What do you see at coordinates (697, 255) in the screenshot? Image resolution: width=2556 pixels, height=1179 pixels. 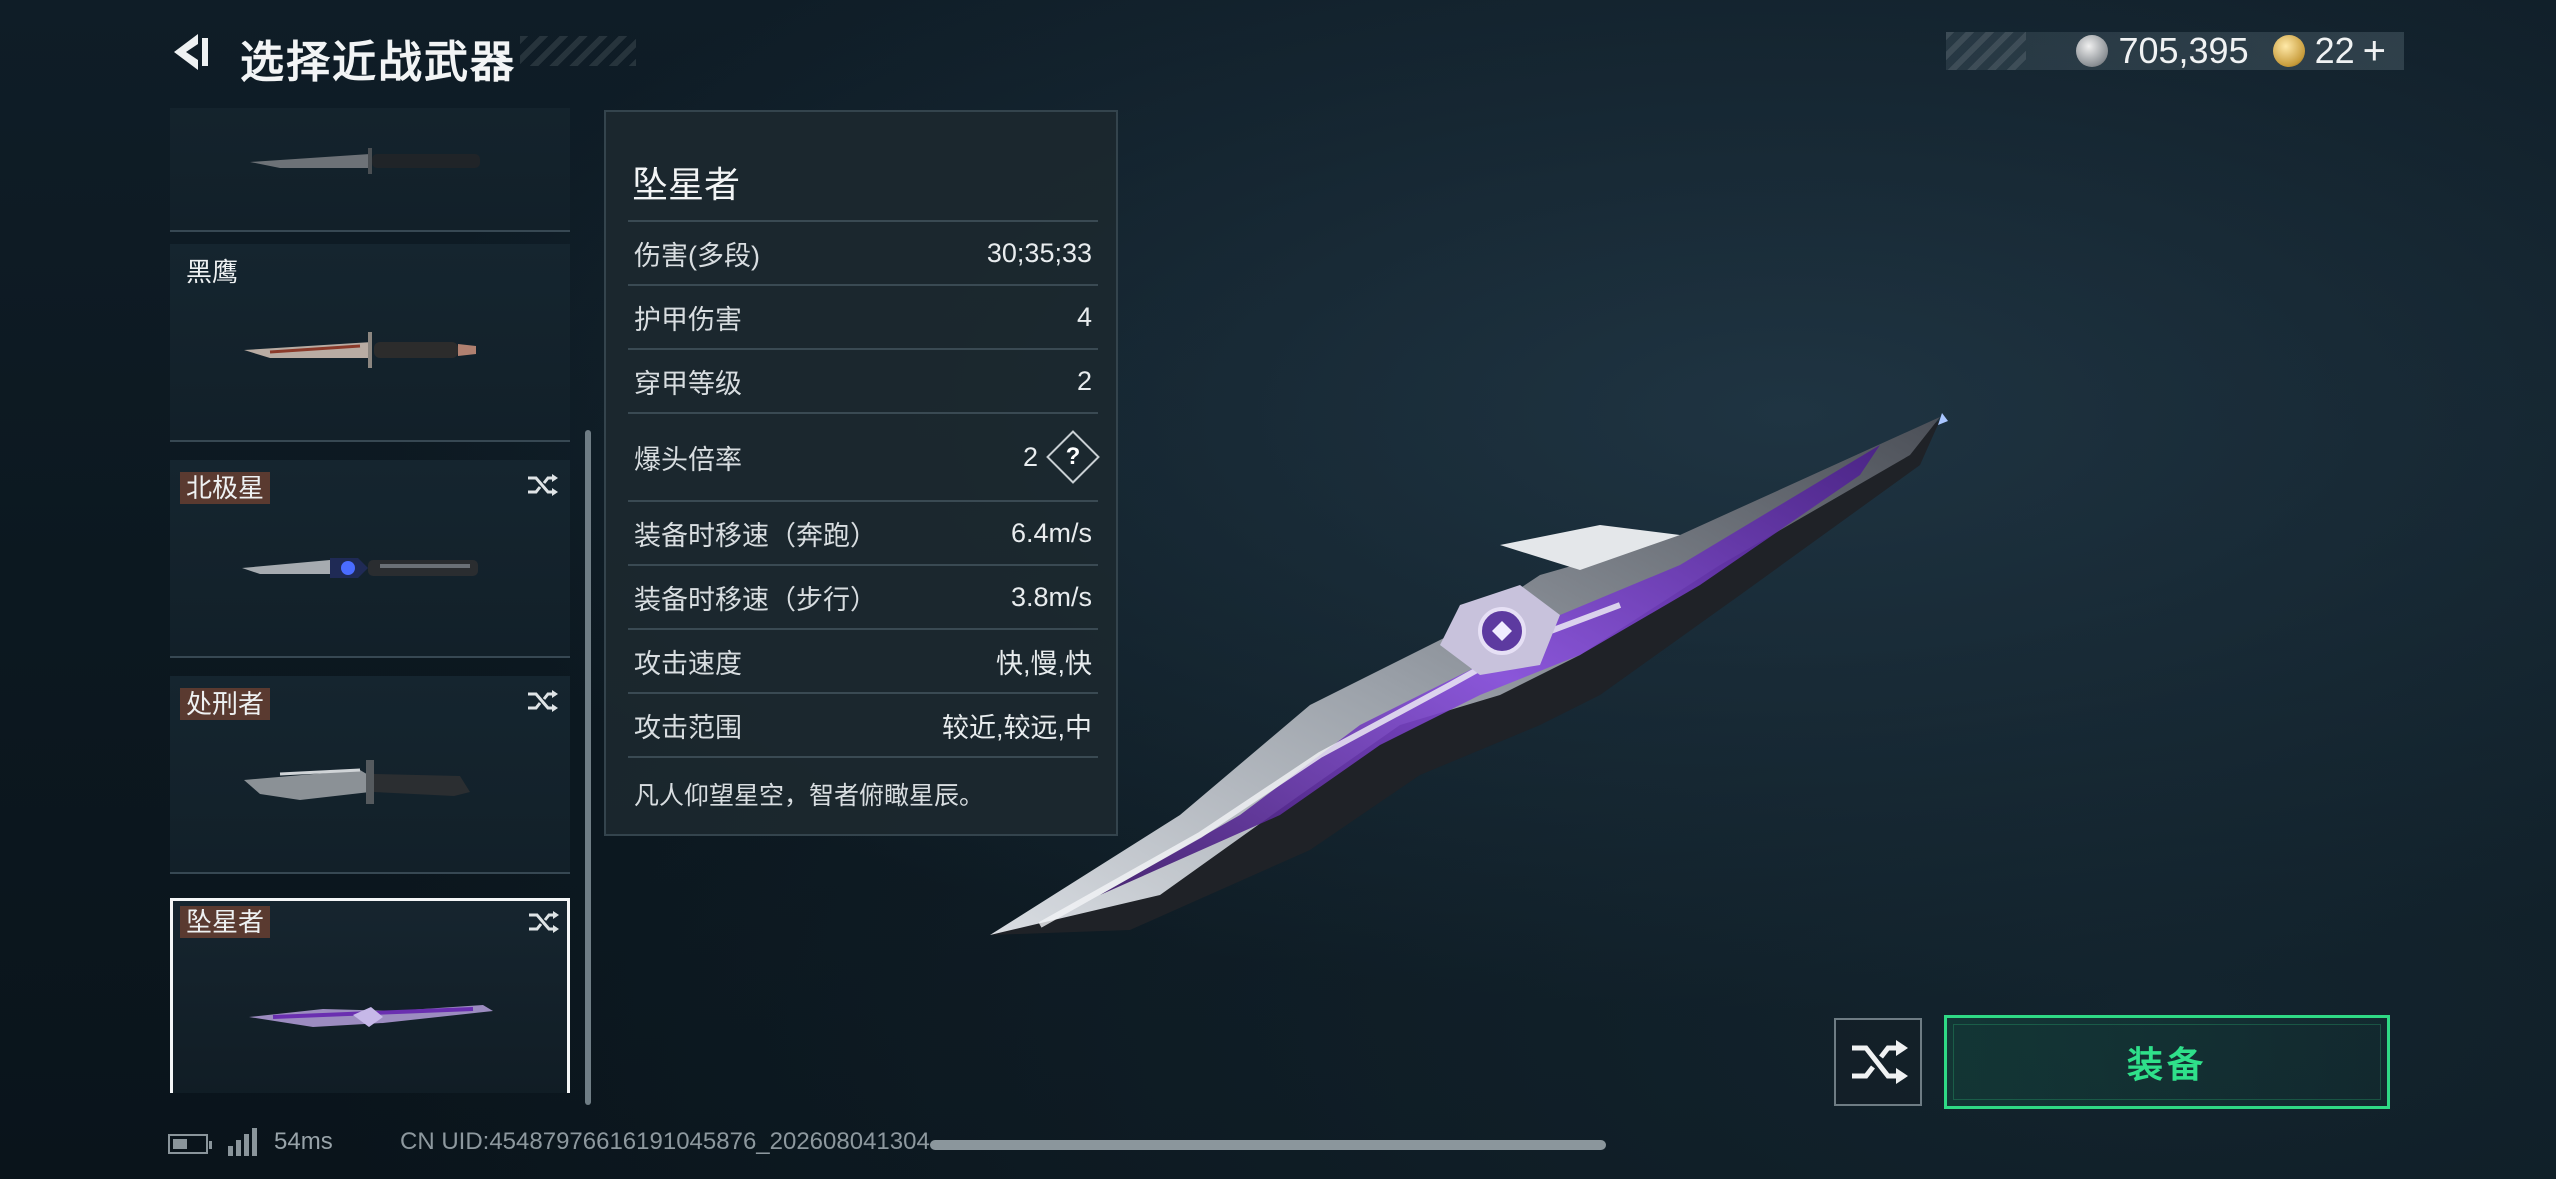 I see `stat-label: 伤害(多段)` at bounding box center [697, 255].